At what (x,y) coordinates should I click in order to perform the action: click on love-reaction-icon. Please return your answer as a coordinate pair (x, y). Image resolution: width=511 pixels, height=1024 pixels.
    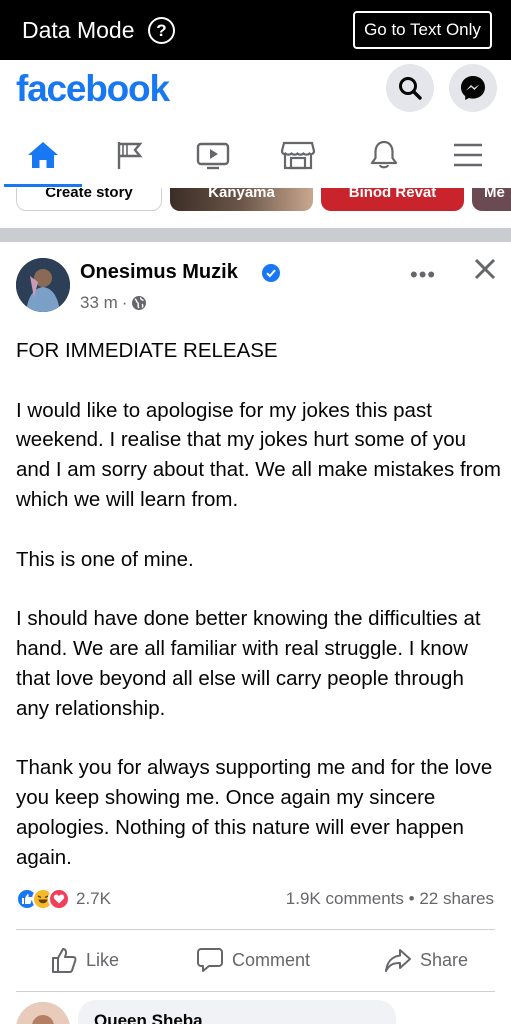
    Looking at the image, I should click on (59, 899).